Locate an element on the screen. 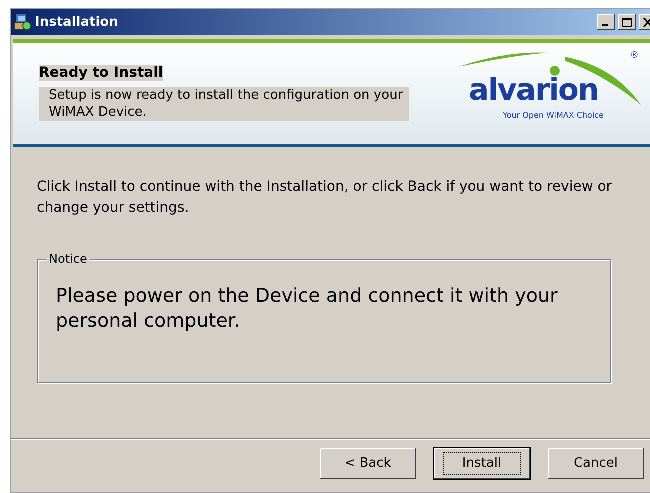 This screenshot has height=493, width=650. logo-text: alvarion is located at coordinates (533, 90).